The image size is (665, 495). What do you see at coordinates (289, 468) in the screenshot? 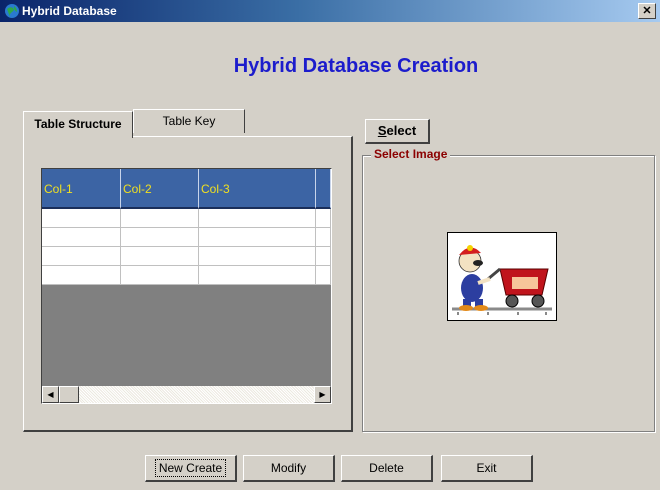
I see `modify-button: Modify` at bounding box center [289, 468].